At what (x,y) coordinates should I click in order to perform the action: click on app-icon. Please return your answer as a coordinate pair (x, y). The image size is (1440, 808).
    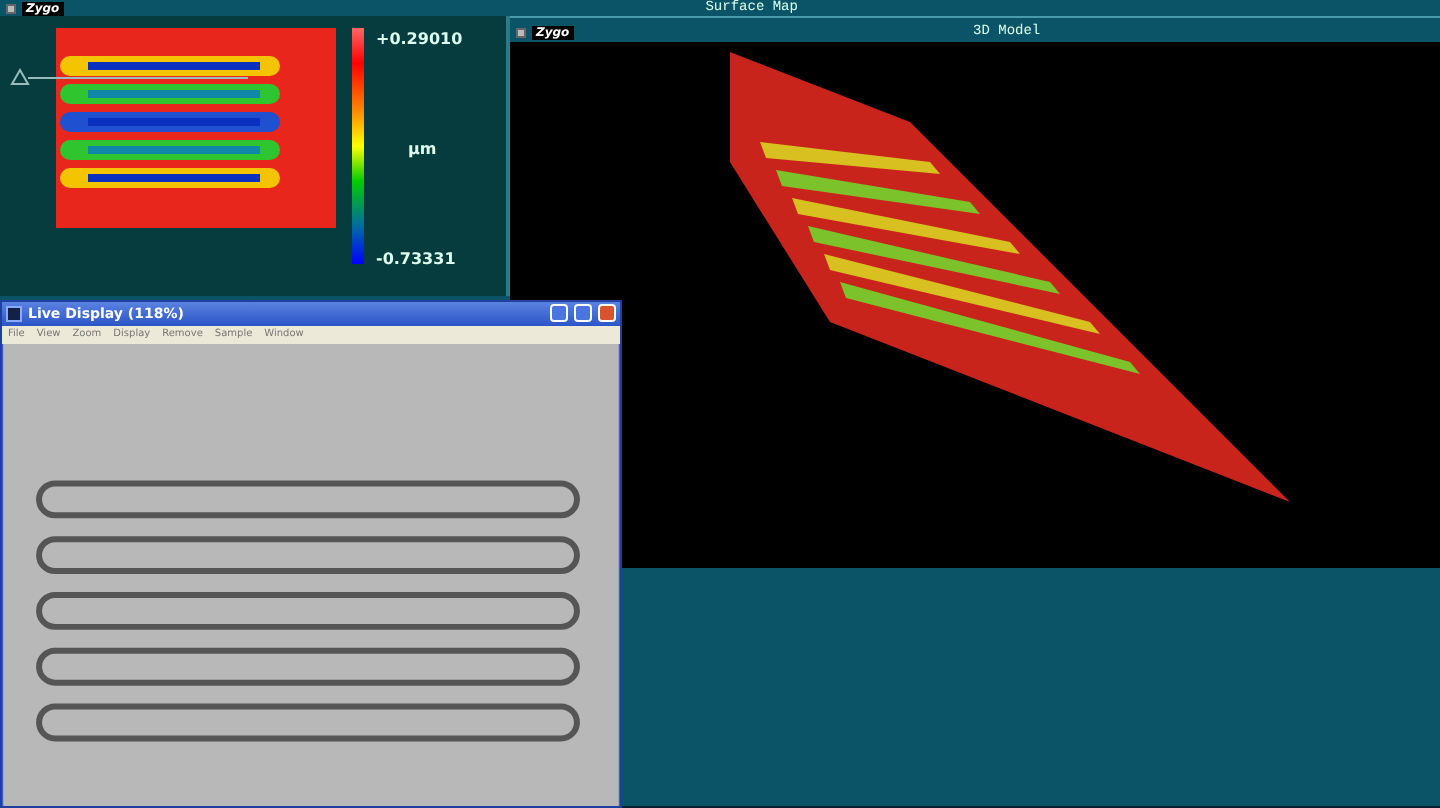
    Looking at the image, I should click on (14, 313).